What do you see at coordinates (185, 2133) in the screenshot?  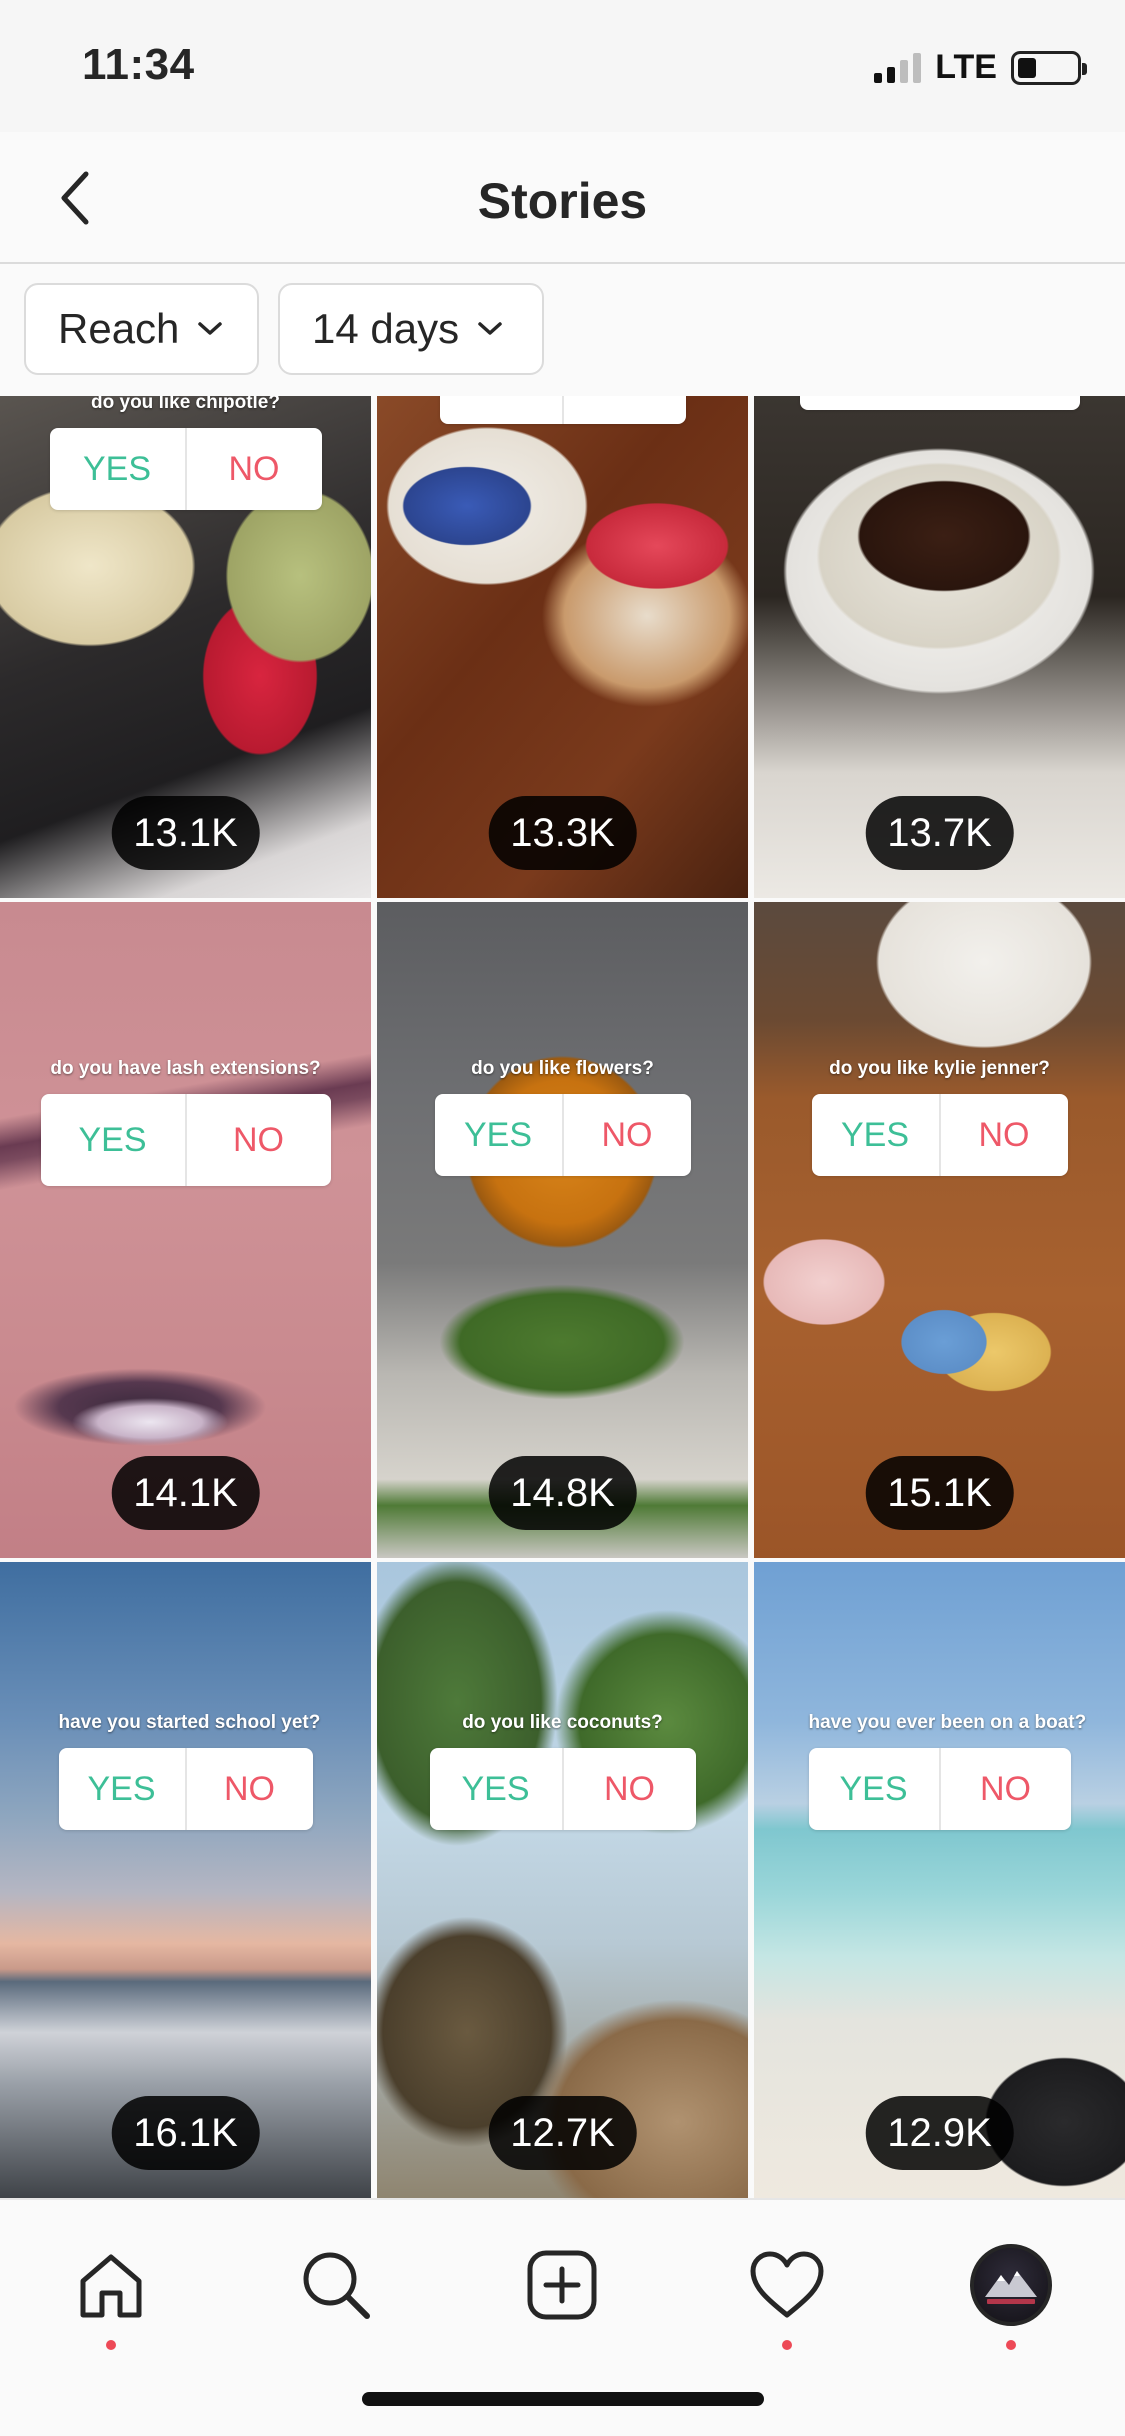 I see `reach-count: 16.1K` at bounding box center [185, 2133].